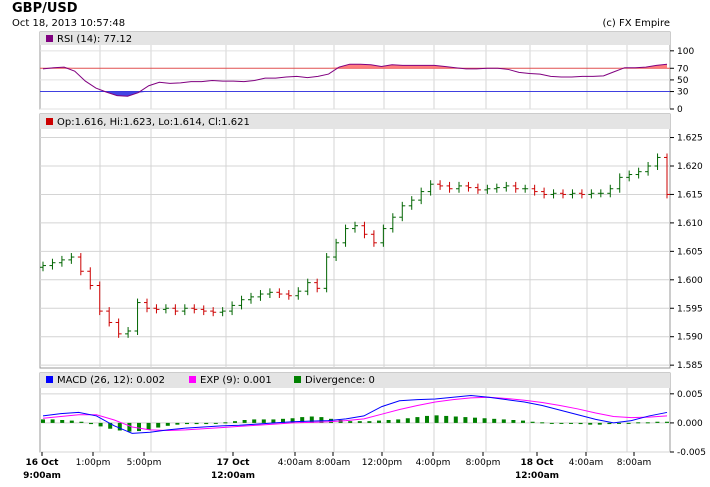  Describe the element at coordinates (42, 476) in the screenshot. I see `x-tick-sublabel: 9:00am` at that location.